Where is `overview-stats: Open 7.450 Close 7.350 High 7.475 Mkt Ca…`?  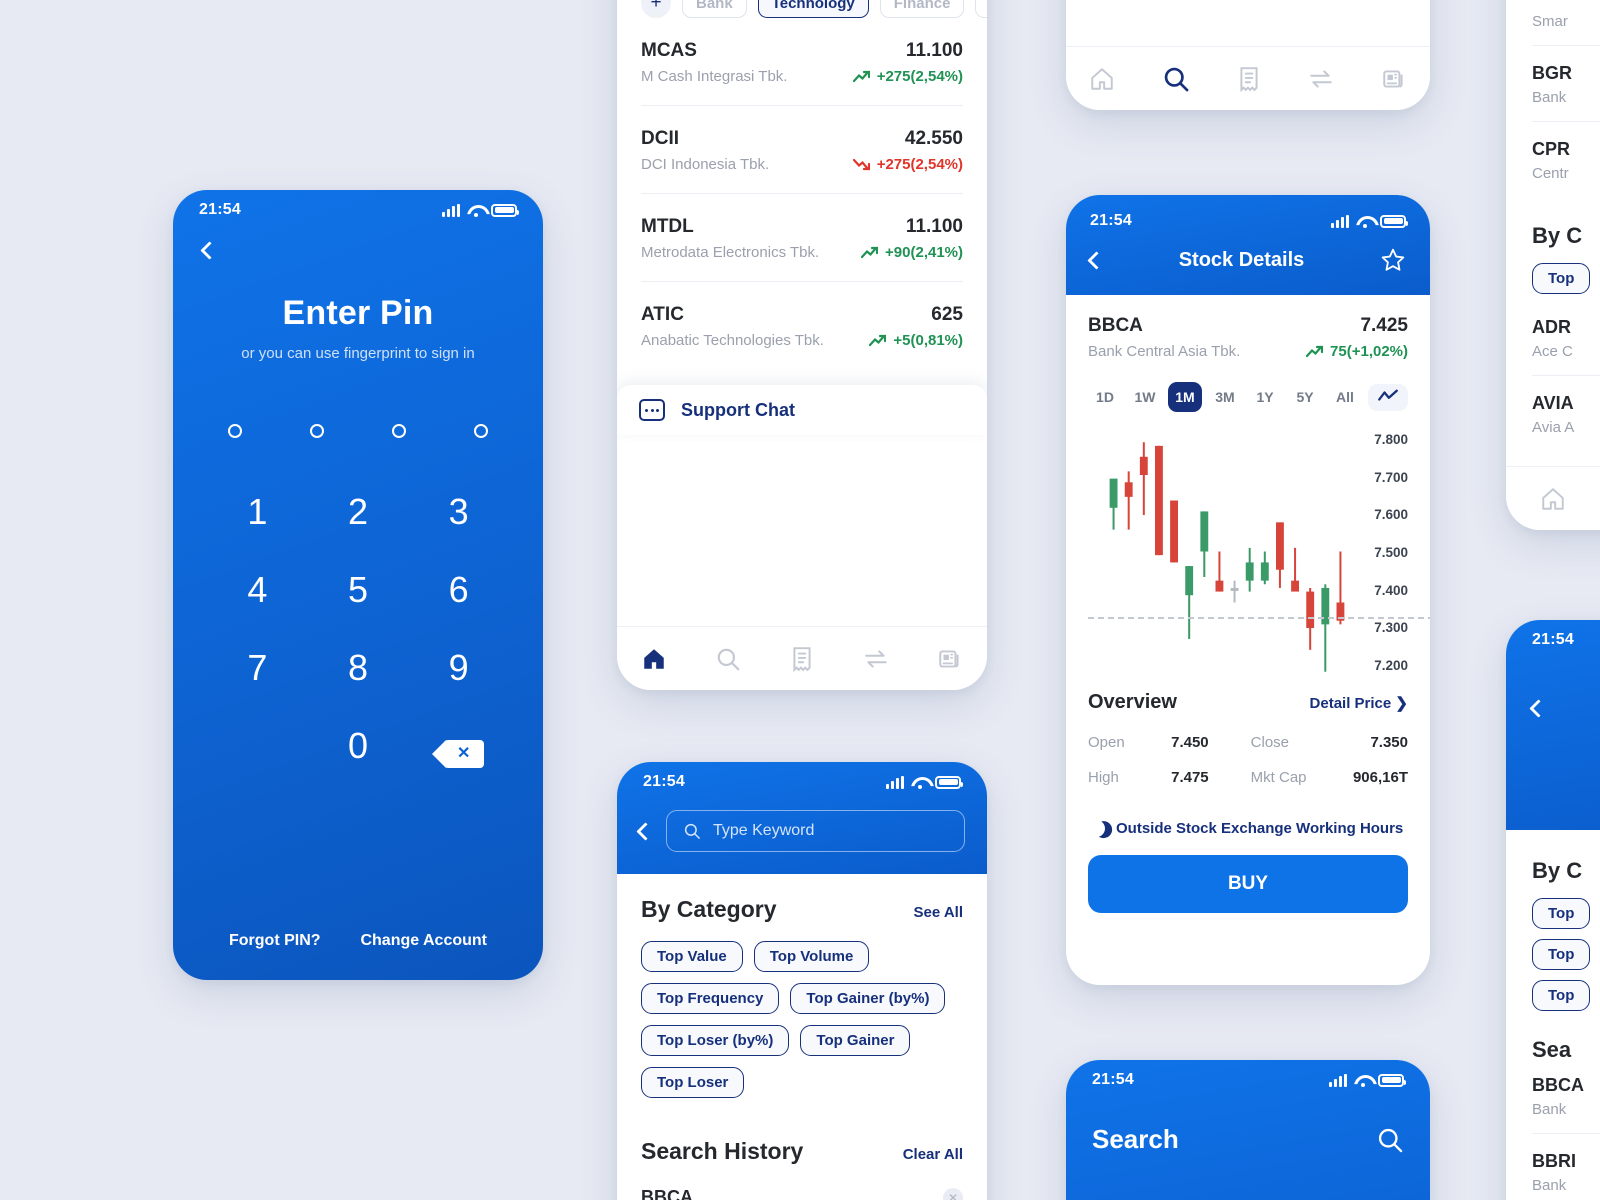 overview-stats: Open 7.450 Close 7.350 High 7.475 Mkt Ca… is located at coordinates (1248, 760).